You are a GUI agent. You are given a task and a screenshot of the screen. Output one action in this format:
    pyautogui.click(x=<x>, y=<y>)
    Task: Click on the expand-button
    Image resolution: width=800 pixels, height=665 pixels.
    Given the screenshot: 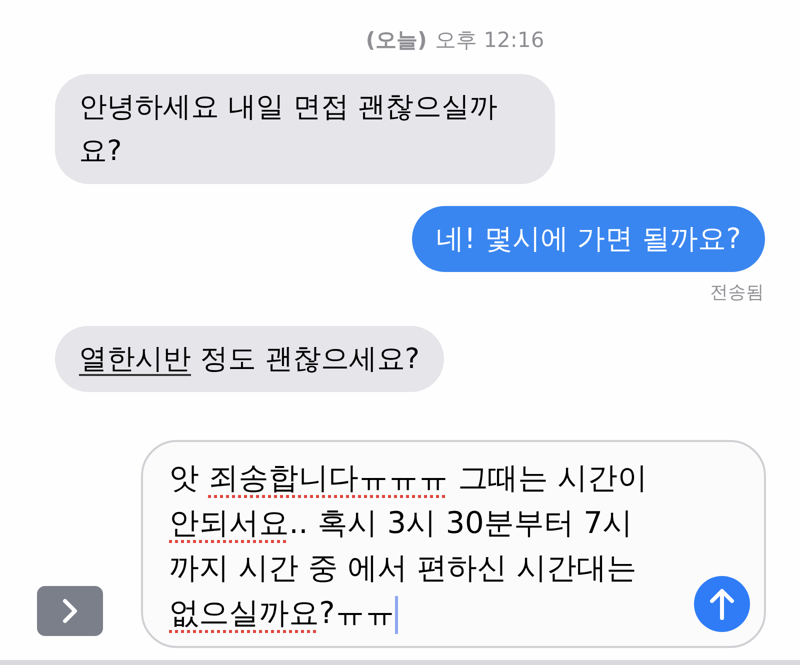 What is the action you would take?
    pyautogui.click(x=70, y=611)
    